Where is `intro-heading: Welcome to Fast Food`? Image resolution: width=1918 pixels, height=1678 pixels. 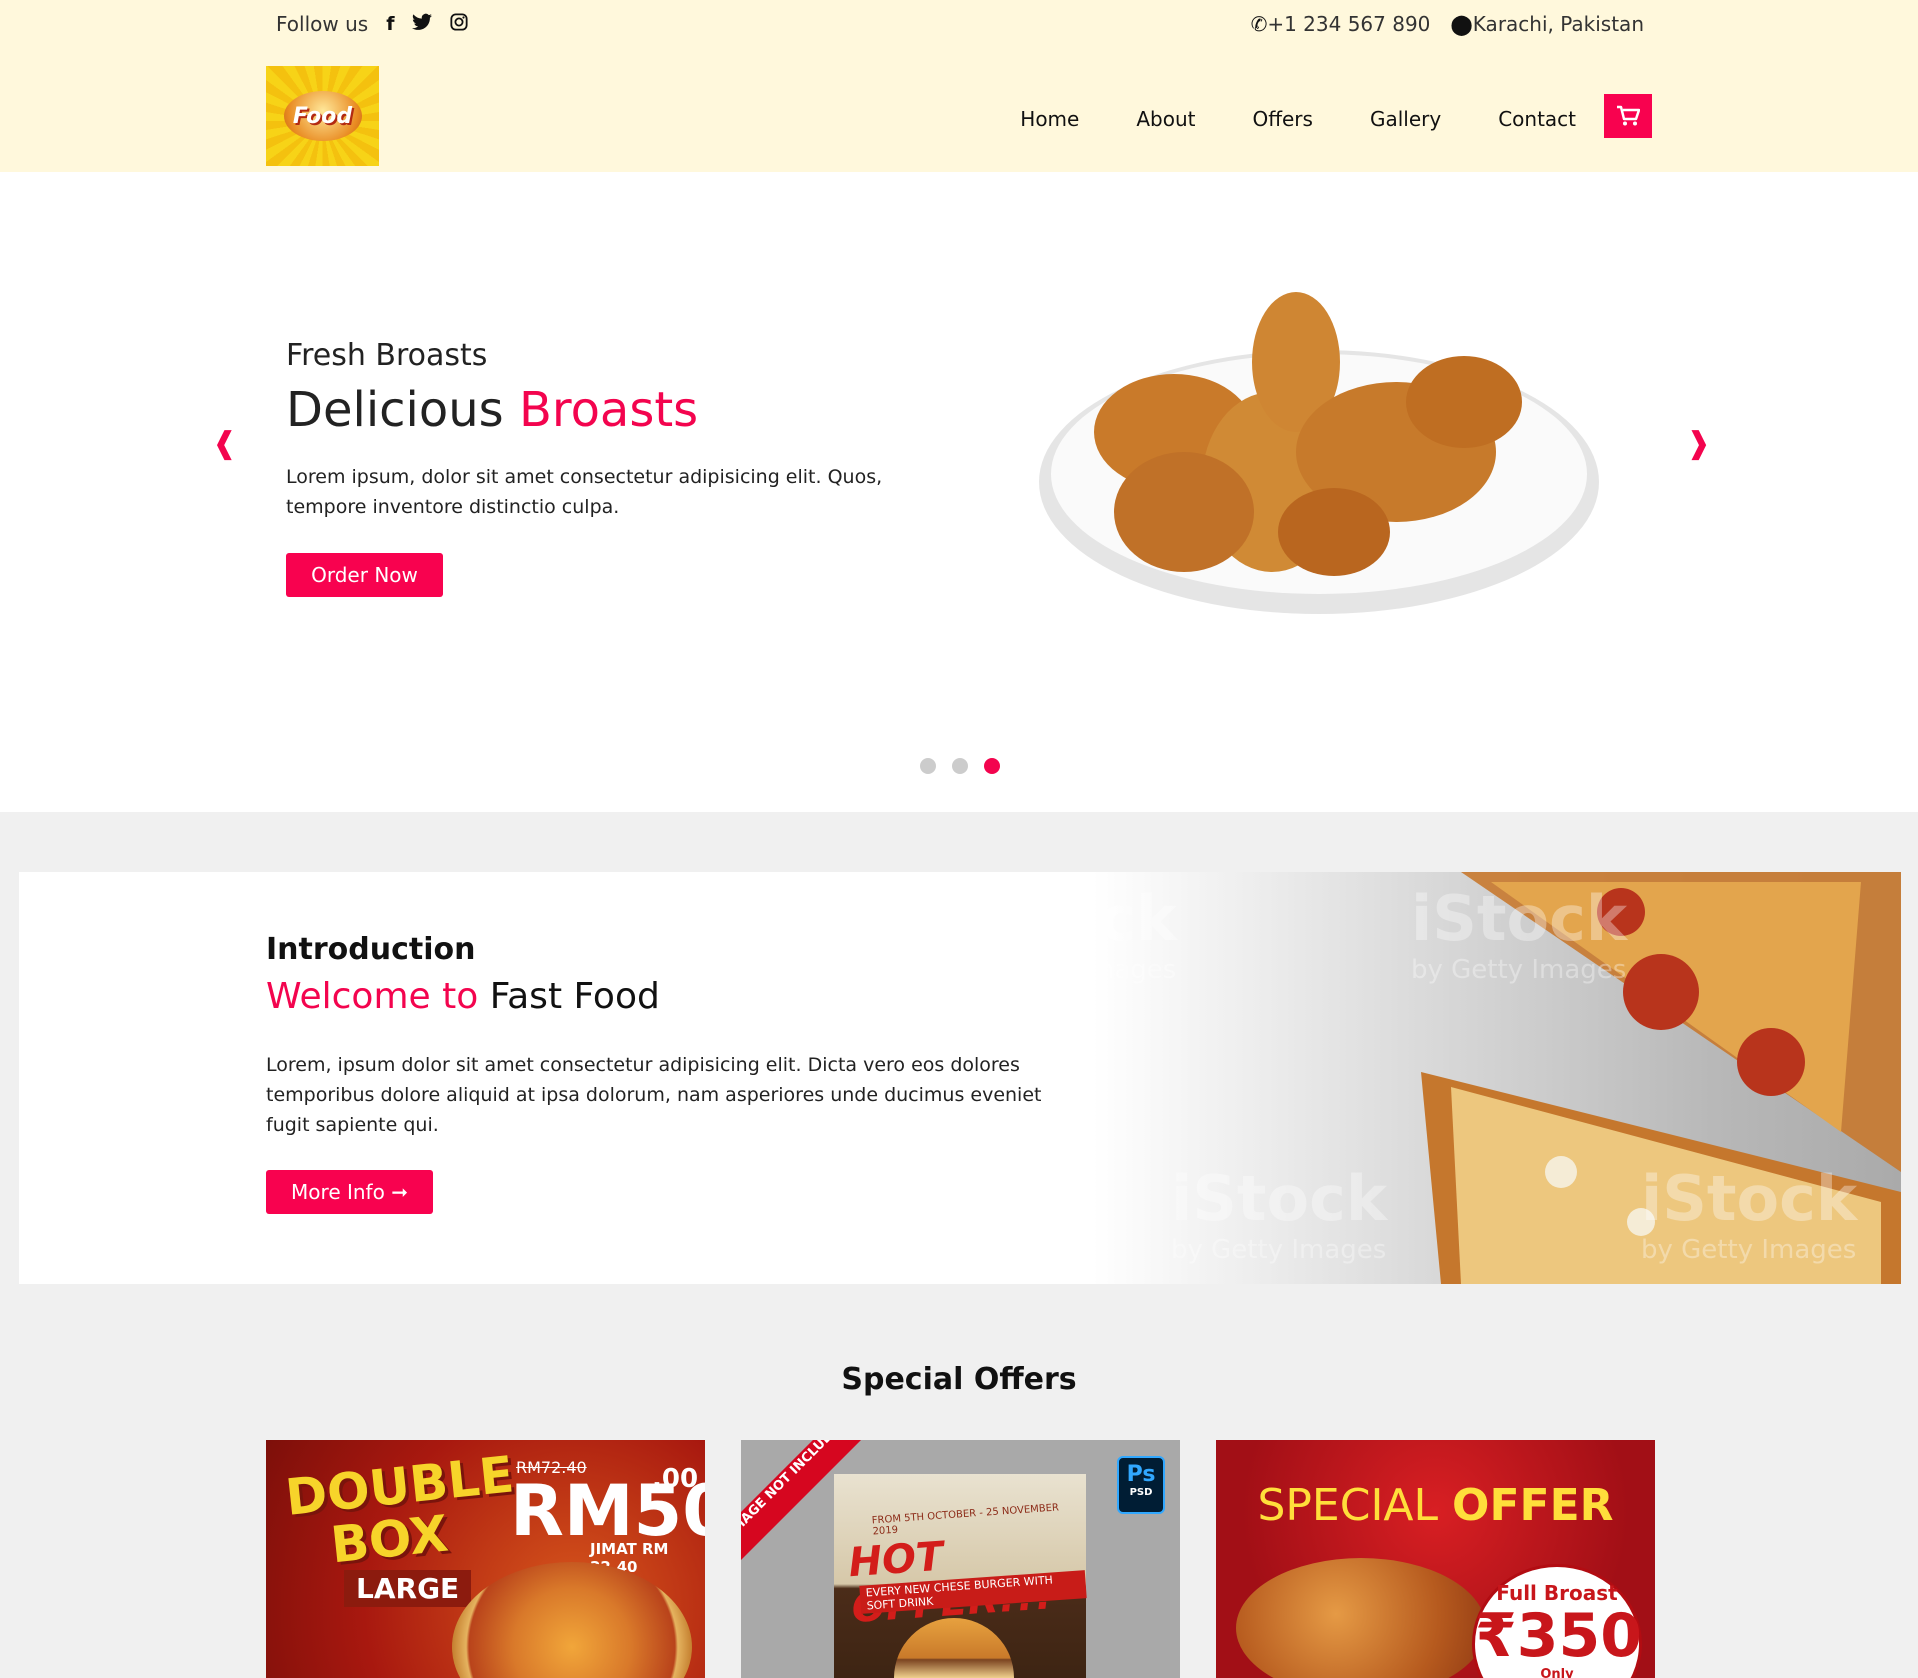
intro-heading: Welcome to Fast Food is located at coordinates (463, 996).